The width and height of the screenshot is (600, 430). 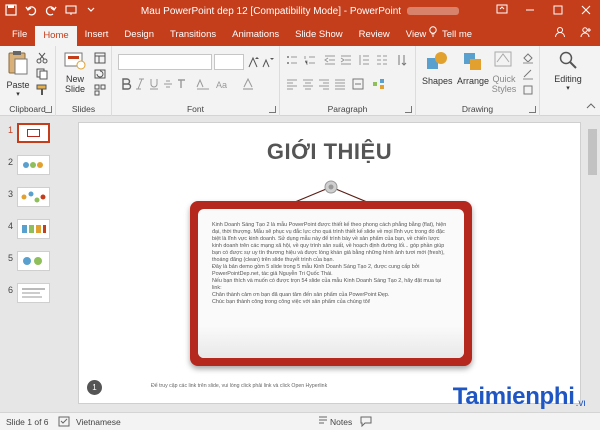 What do you see at coordinates (97, 35) in the screenshot?
I see `tab-insert: Insert` at bounding box center [97, 35].